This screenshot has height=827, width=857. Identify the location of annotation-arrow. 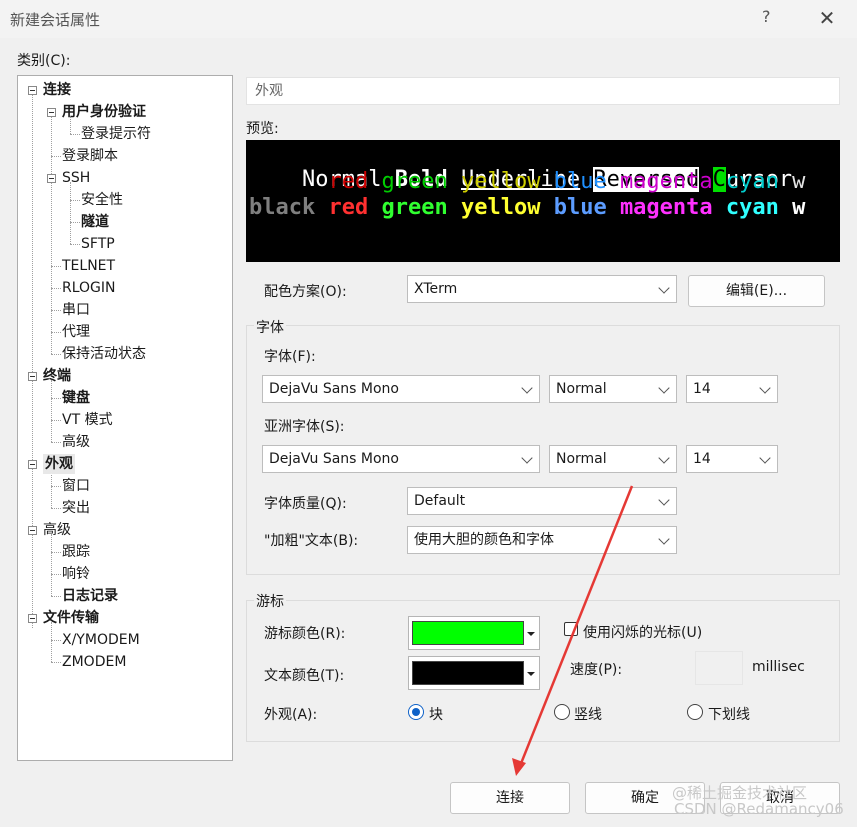
(573, 630).